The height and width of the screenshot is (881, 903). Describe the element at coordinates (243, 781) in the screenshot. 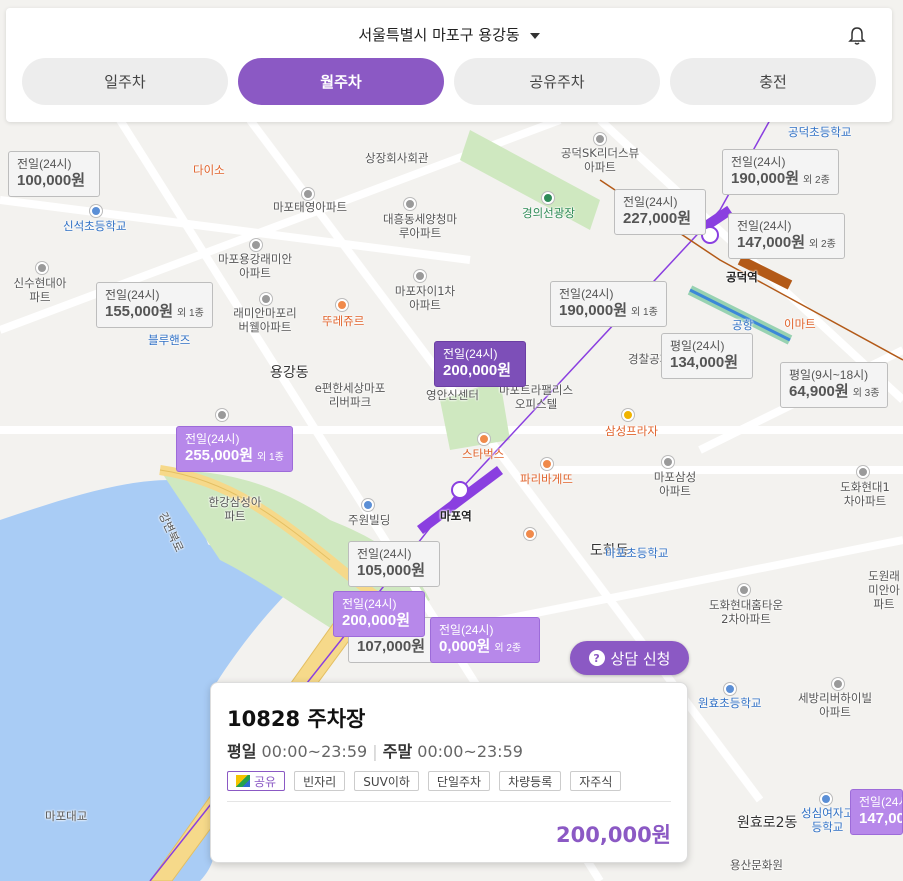

I see `zoomansa-logo-icon` at that location.